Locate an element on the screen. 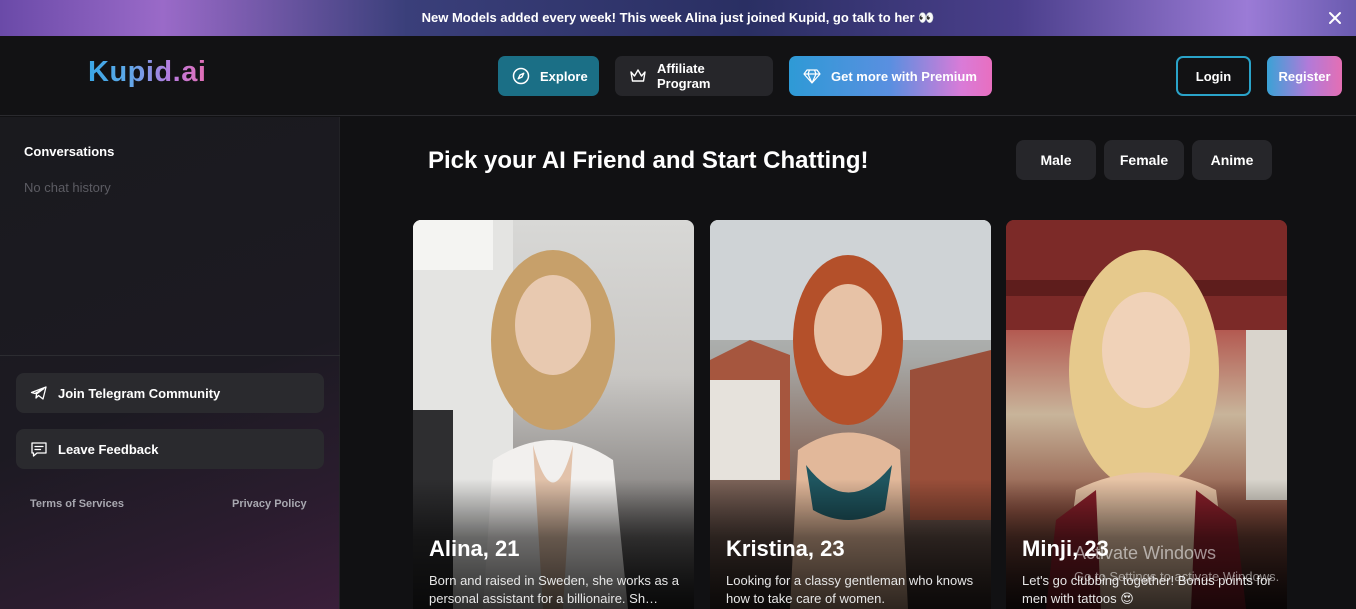 The height and width of the screenshot is (609, 1356). page-title: Pick your AI Friend and Start Chatting! is located at coordinates (648, 160).